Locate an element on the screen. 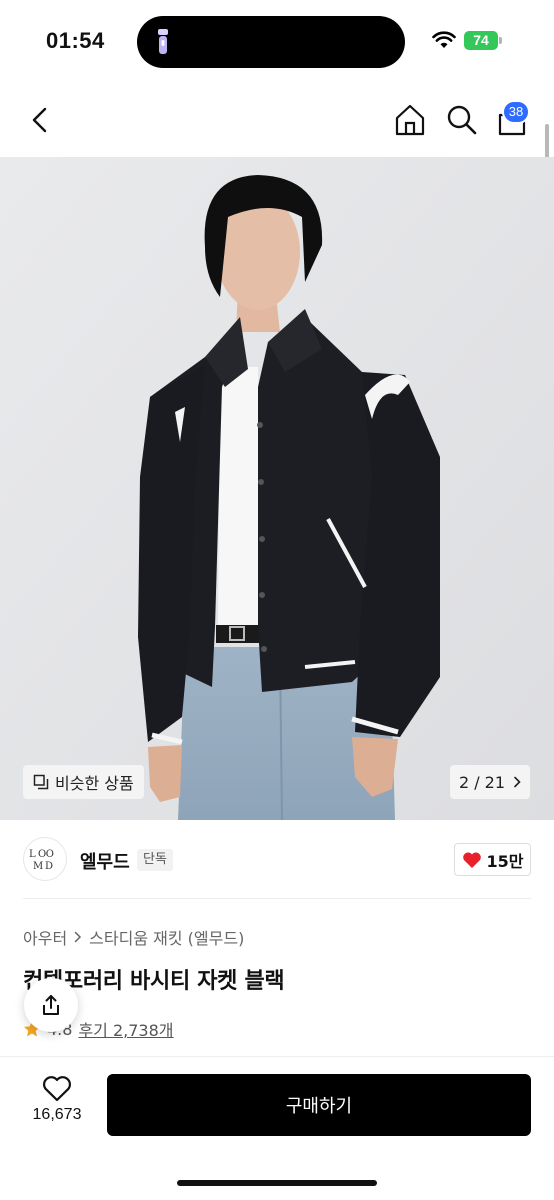  brand-logo-mark: L OO M D is located at coordinates (41, 860).